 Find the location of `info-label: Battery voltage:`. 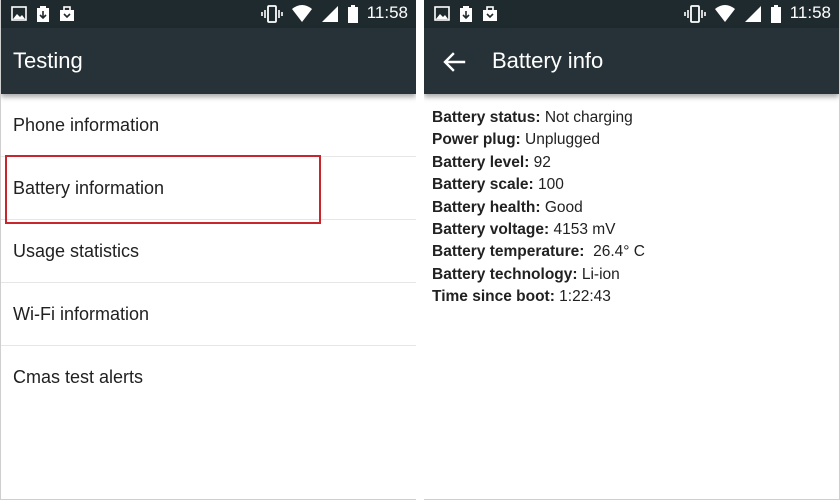

info-label: Battery voltage: is located at coordinates (491, 229).